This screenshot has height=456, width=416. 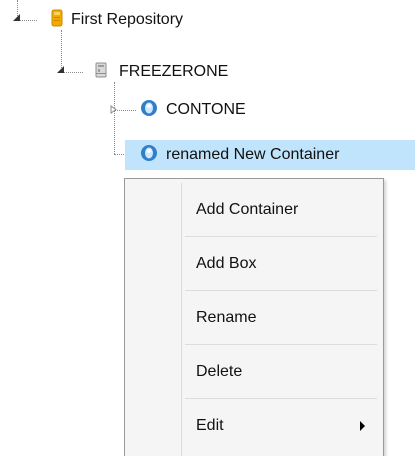 What do you see at coordinates (114, 118) in the screenshot?
I see `tree-connector` at bounding box center [114, 118].